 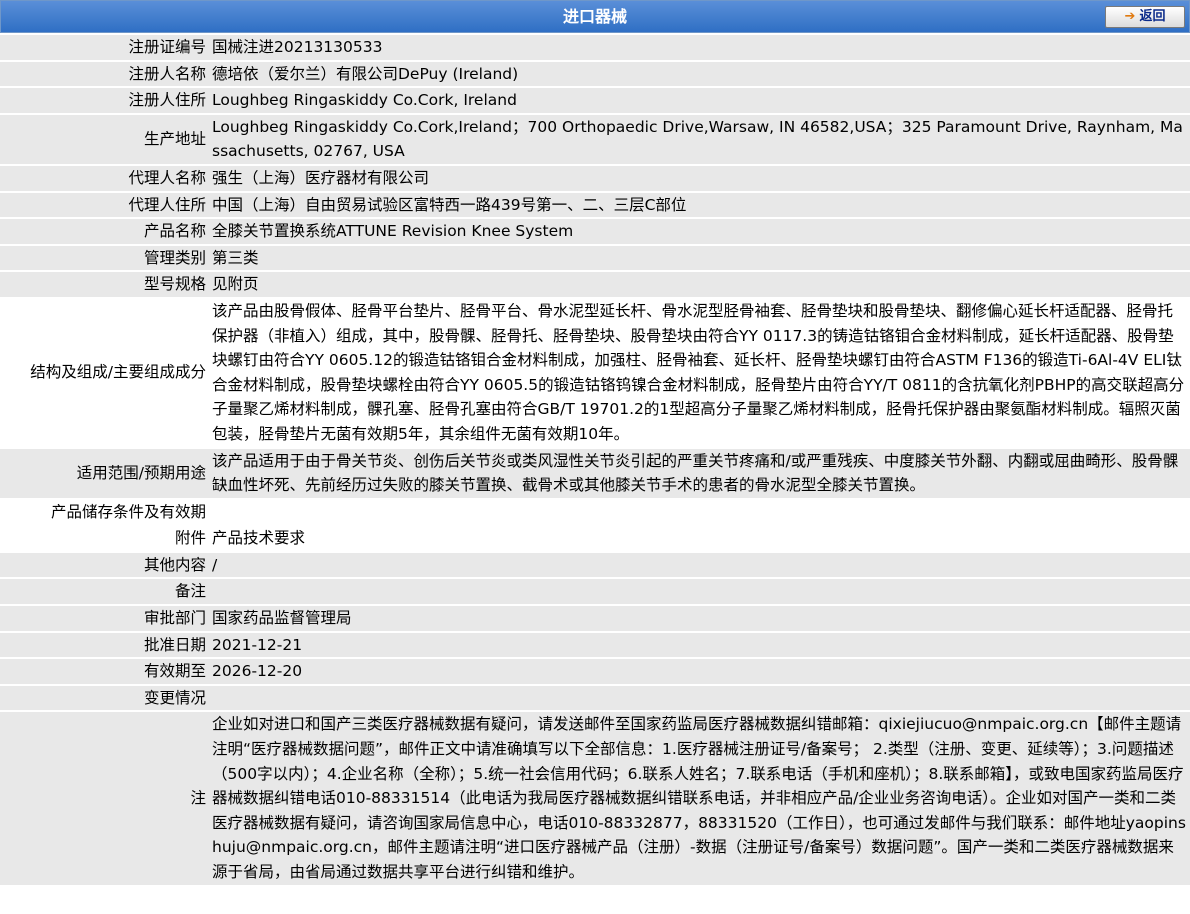 What do you see at coordinates (699, 100) in the screenshot?
I see `field-value: Loughbeg Ringaskiddy Co.Cork, Ireland` at bounding box center [699, 100].